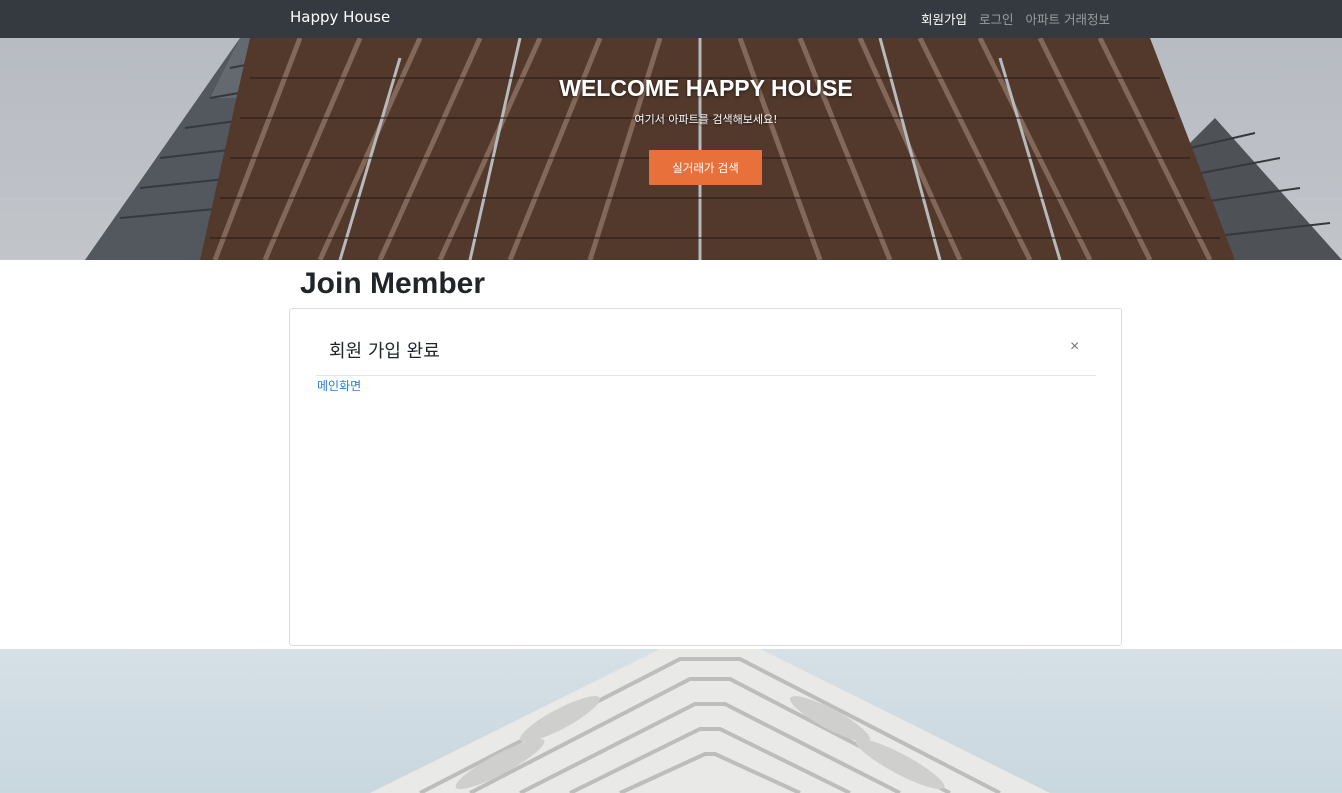  Describe the element at coordinates (996, 18) in the screenshot. I see `nav-link-login: 로그인` at that location.